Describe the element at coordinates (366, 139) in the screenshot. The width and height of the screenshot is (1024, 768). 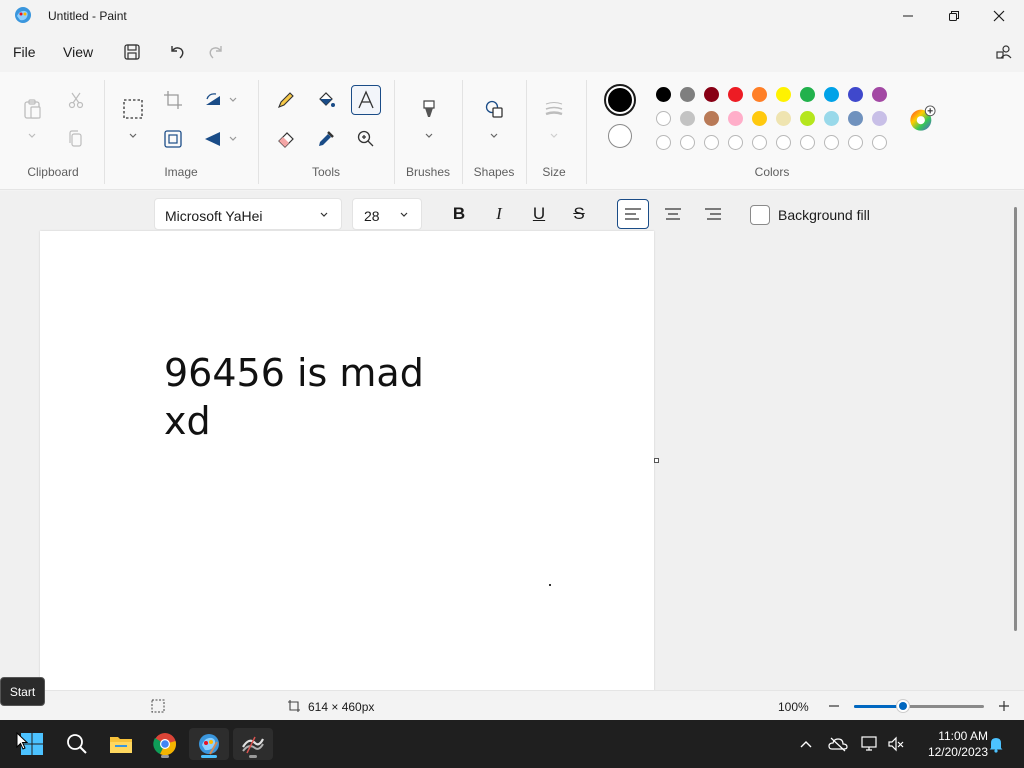
I see `magnifier-tool` at that location.